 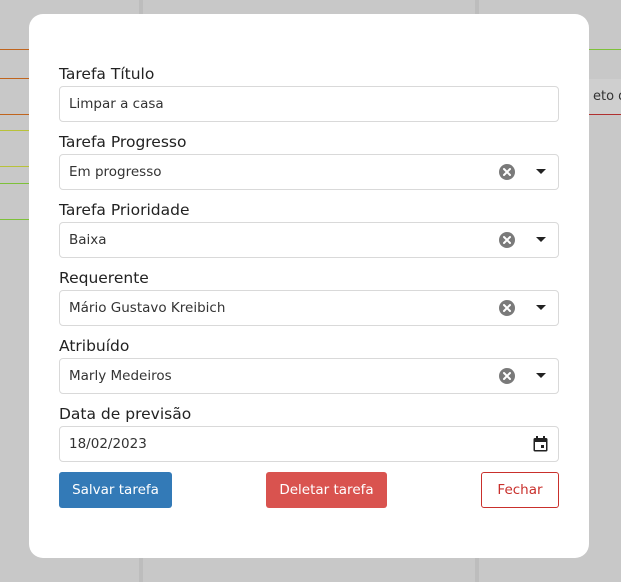 What do you see at coordinates (120, 376) in the screenshot?
I see `assignee-select-value: Marly Medeiros` at bounding box center [120, 376].